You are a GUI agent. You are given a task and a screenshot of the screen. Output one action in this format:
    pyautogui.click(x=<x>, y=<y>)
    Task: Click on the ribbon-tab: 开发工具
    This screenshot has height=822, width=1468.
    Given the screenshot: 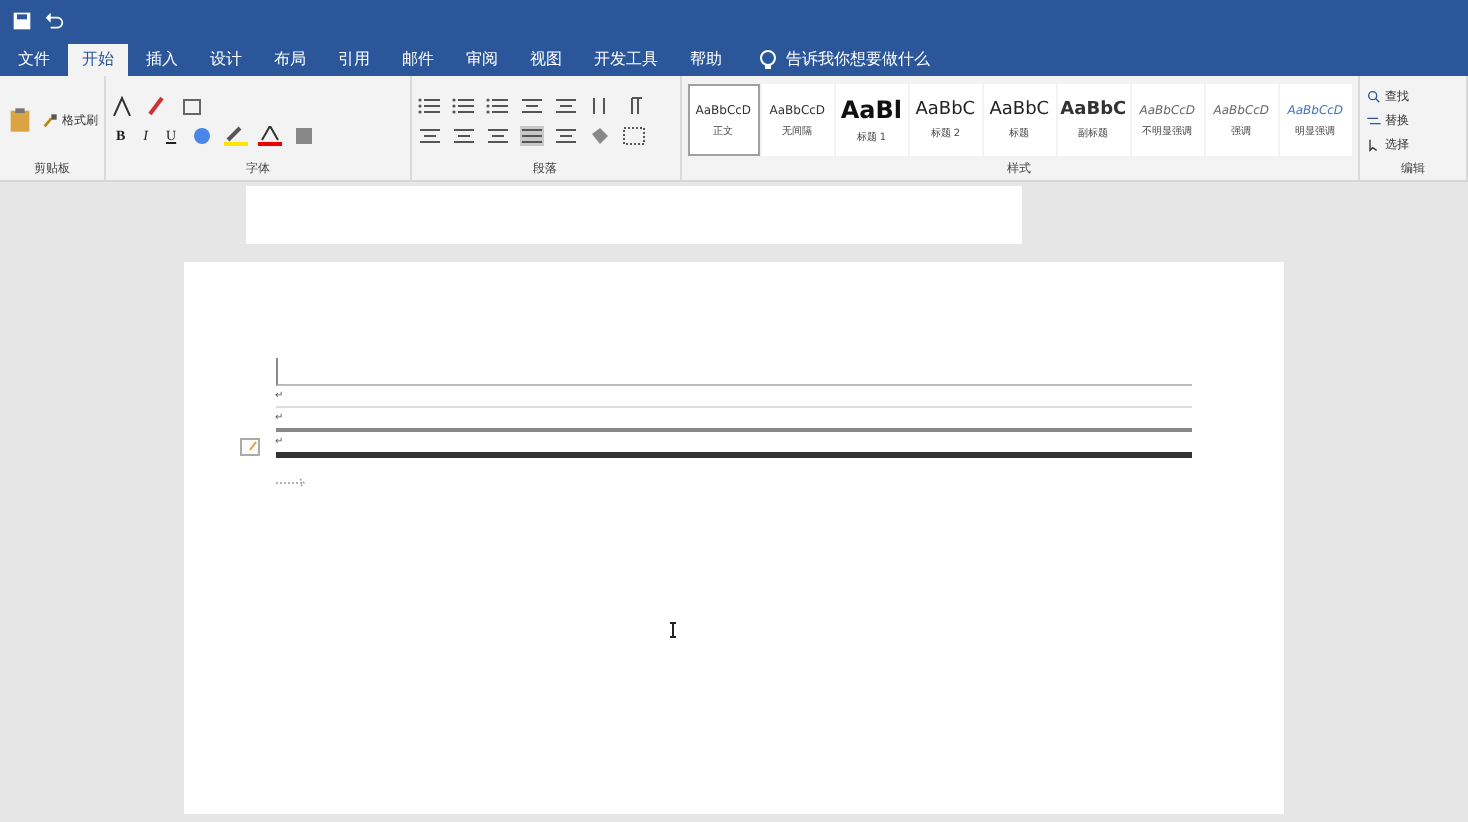 What is the action you would take?
    pyautogui.click(x=626, y=60)
    